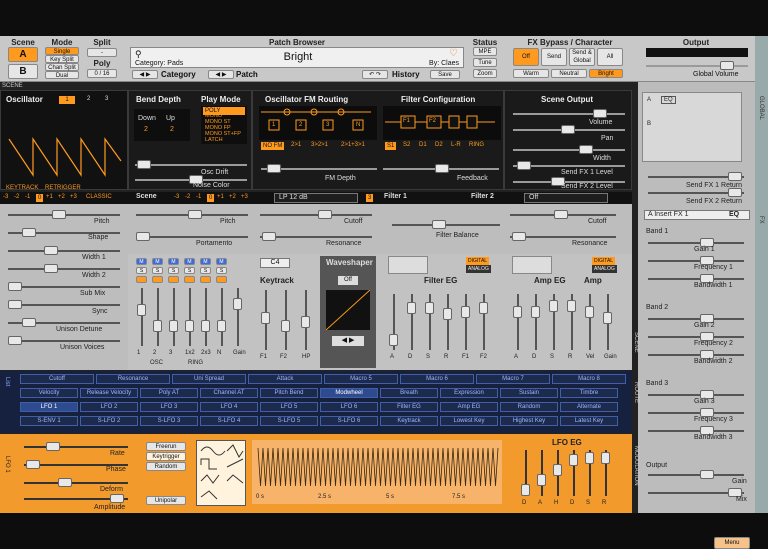  I want to click on mod-row2-5: Modwheel, so click(349, 393).